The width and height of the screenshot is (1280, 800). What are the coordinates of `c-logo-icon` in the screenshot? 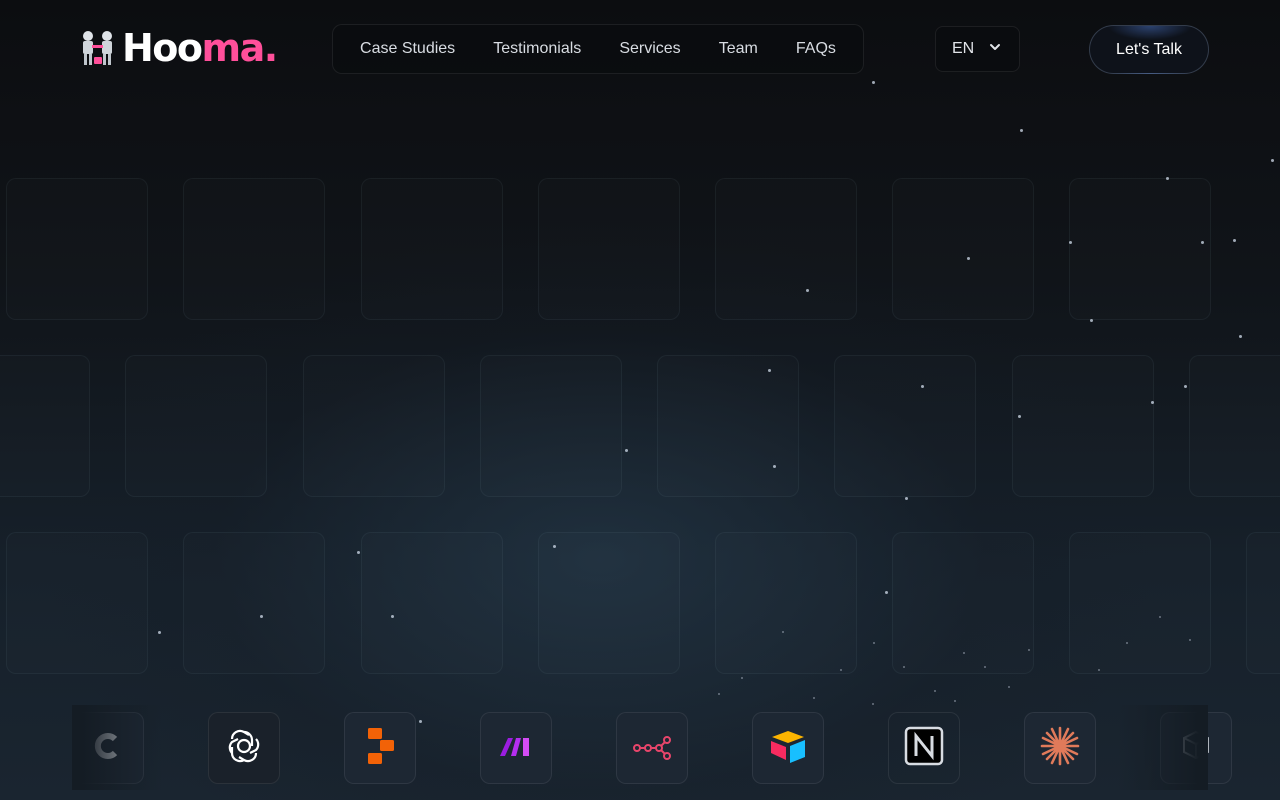 It's located at (108, 748).